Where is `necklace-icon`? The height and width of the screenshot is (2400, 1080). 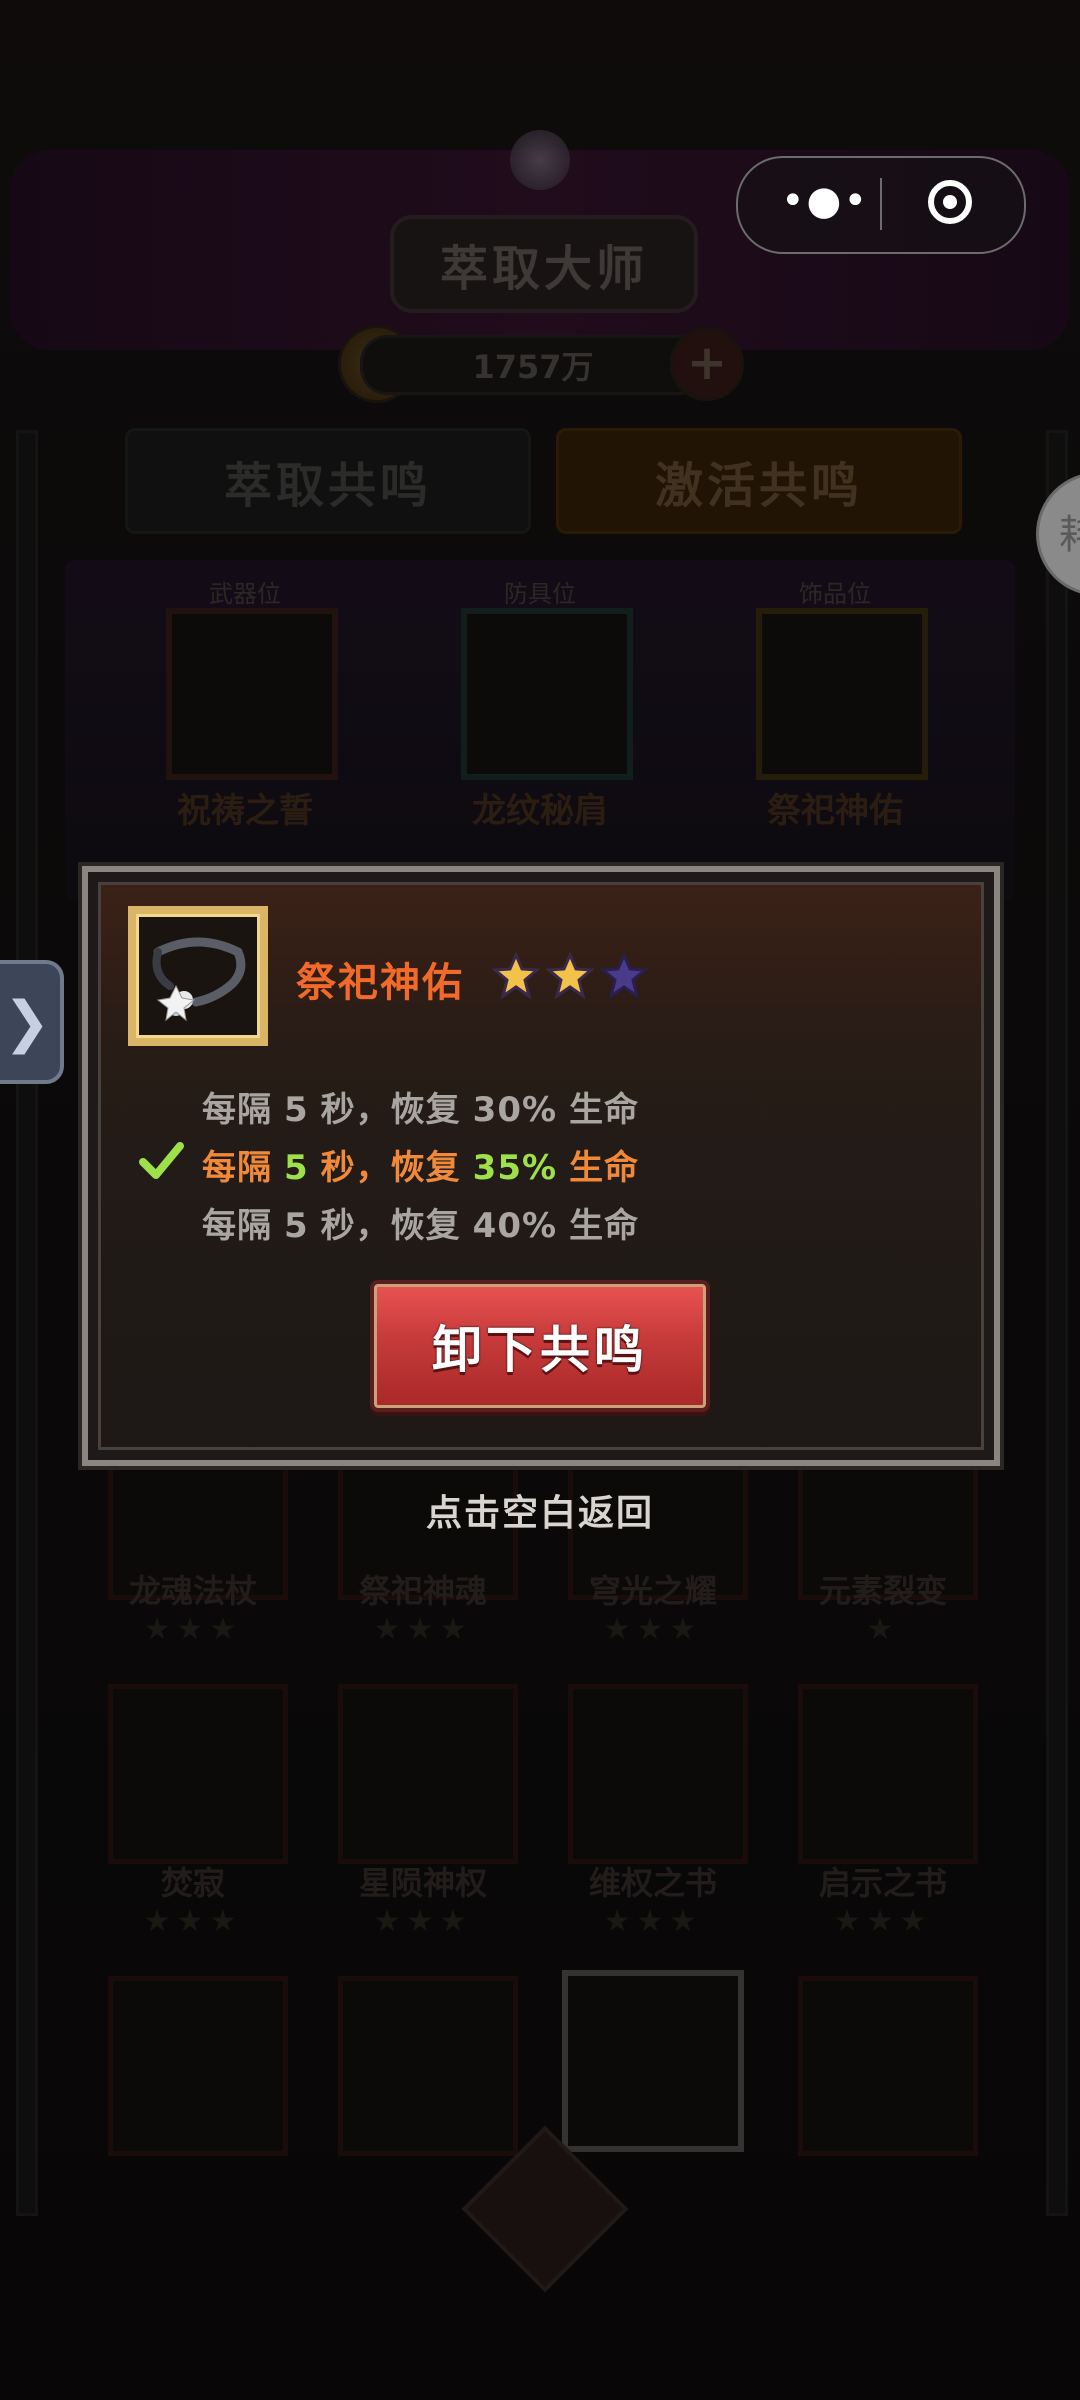 necklace-icon is located at coordinates (199, 979).